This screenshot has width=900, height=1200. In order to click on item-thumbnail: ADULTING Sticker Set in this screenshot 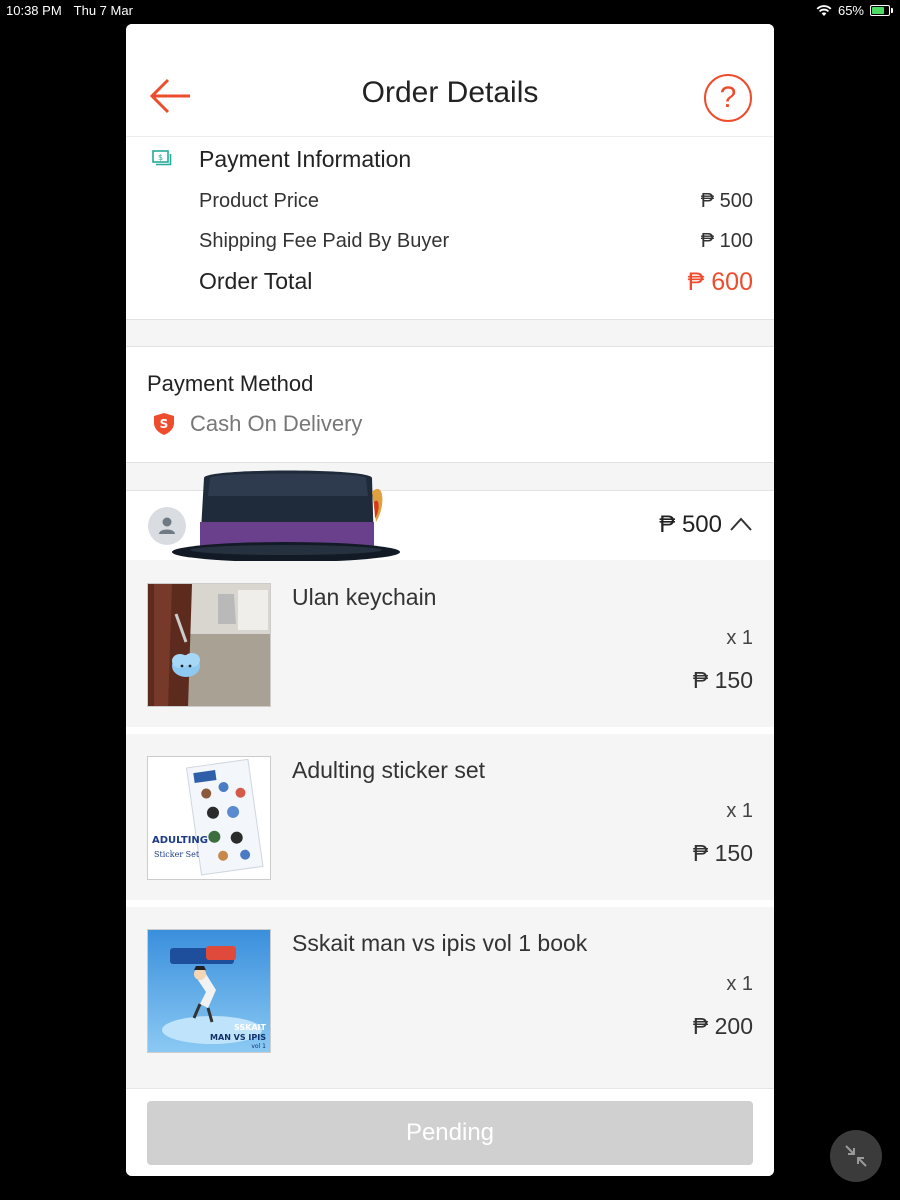, I will do `click(209, 818)`.